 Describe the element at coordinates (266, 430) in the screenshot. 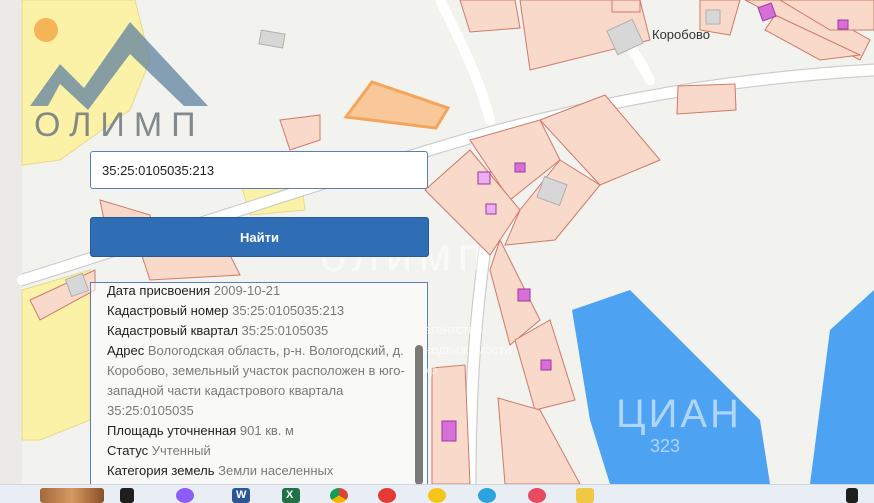

I see `info-value: 901 кв. м` at that location.